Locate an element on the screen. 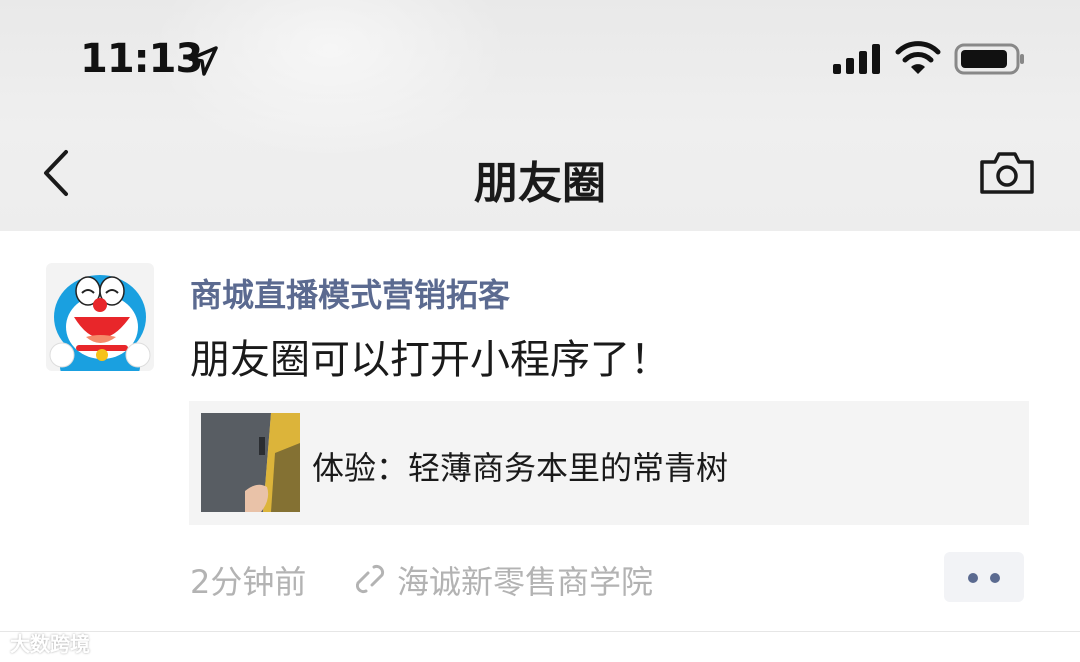 The width and height of the screenshot is (1080, 662). avatar is located at coordinates (100, 317).